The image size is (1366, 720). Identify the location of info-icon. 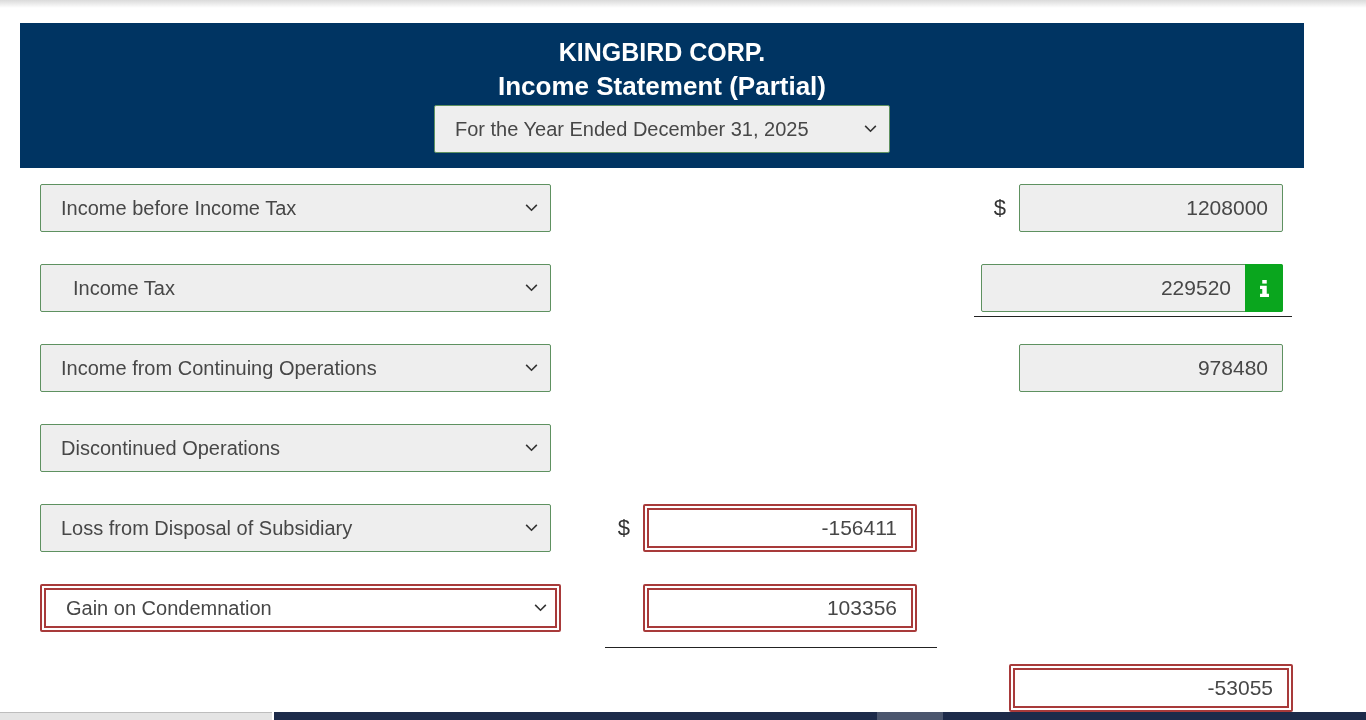
(1264, 288).